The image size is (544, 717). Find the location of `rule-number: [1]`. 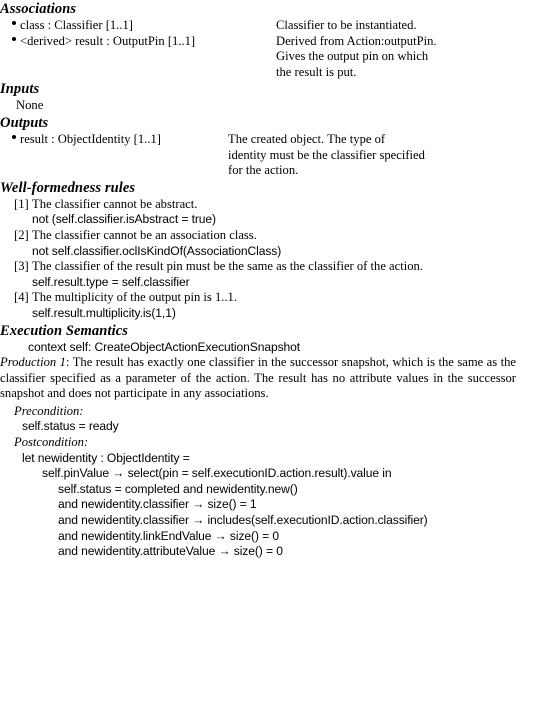

rule-number: [1] is located at coordinates (21, 203).